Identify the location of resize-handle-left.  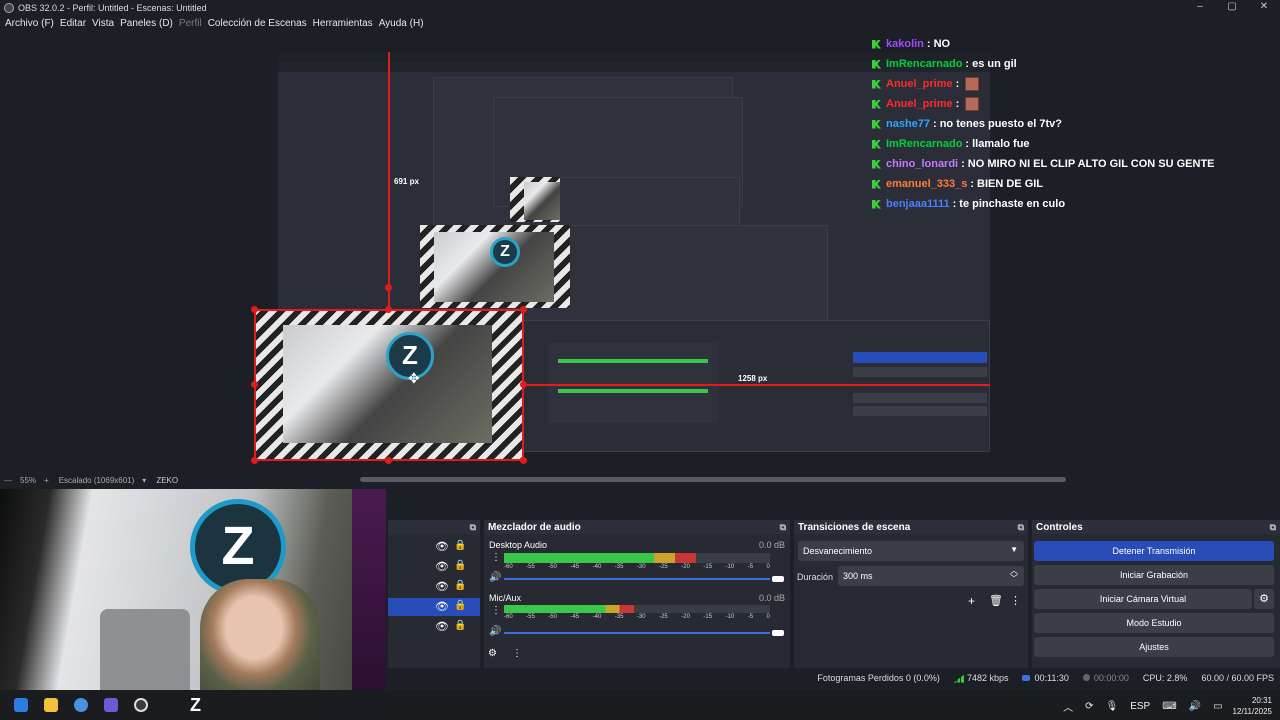
(254, 384).